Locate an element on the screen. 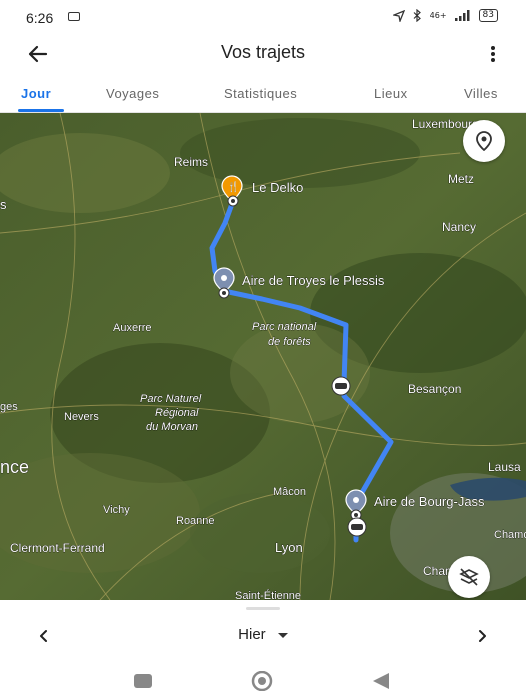 The width and height of the screenshot is (526, 700). map-label-metz: Metz is located at coordinates (461, 179).